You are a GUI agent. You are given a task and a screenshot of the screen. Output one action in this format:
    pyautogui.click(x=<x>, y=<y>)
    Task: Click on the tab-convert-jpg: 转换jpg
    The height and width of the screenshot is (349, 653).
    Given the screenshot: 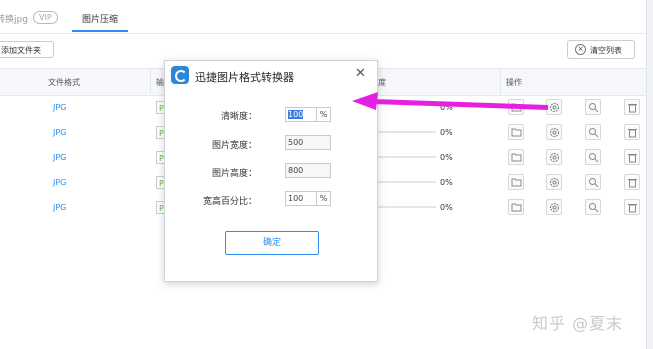 What is the action you would take?
    pyautogui.click(x=14, y=18)
    